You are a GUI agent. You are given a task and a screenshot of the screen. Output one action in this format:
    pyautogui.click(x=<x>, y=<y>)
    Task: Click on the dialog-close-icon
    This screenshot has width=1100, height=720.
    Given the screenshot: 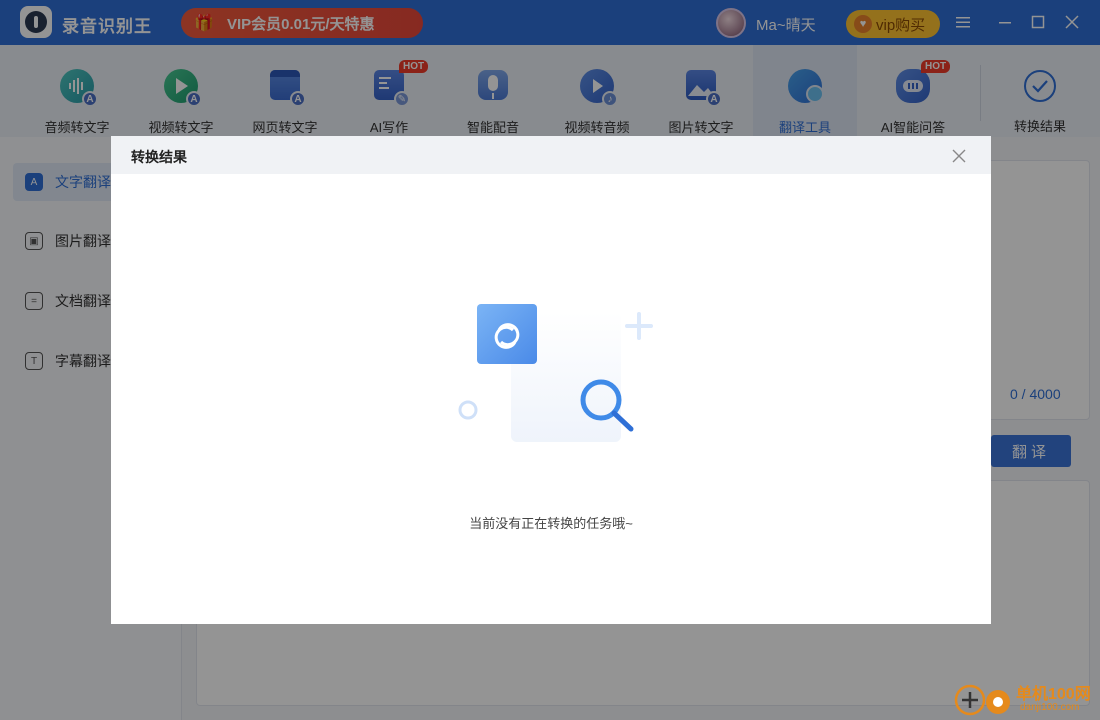 What is the action you would take?
    pyautogui.click(x=959, y=156)
    